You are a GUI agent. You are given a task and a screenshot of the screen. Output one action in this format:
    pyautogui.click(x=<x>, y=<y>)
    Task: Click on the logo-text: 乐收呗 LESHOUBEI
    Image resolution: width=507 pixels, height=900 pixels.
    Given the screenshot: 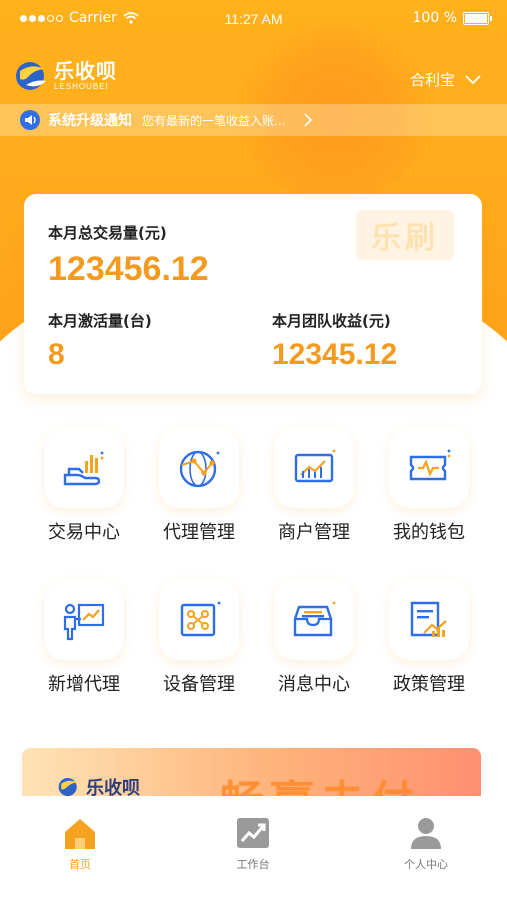 What is the action you would take?
    pyautogui.click(x=85, y=76)
    